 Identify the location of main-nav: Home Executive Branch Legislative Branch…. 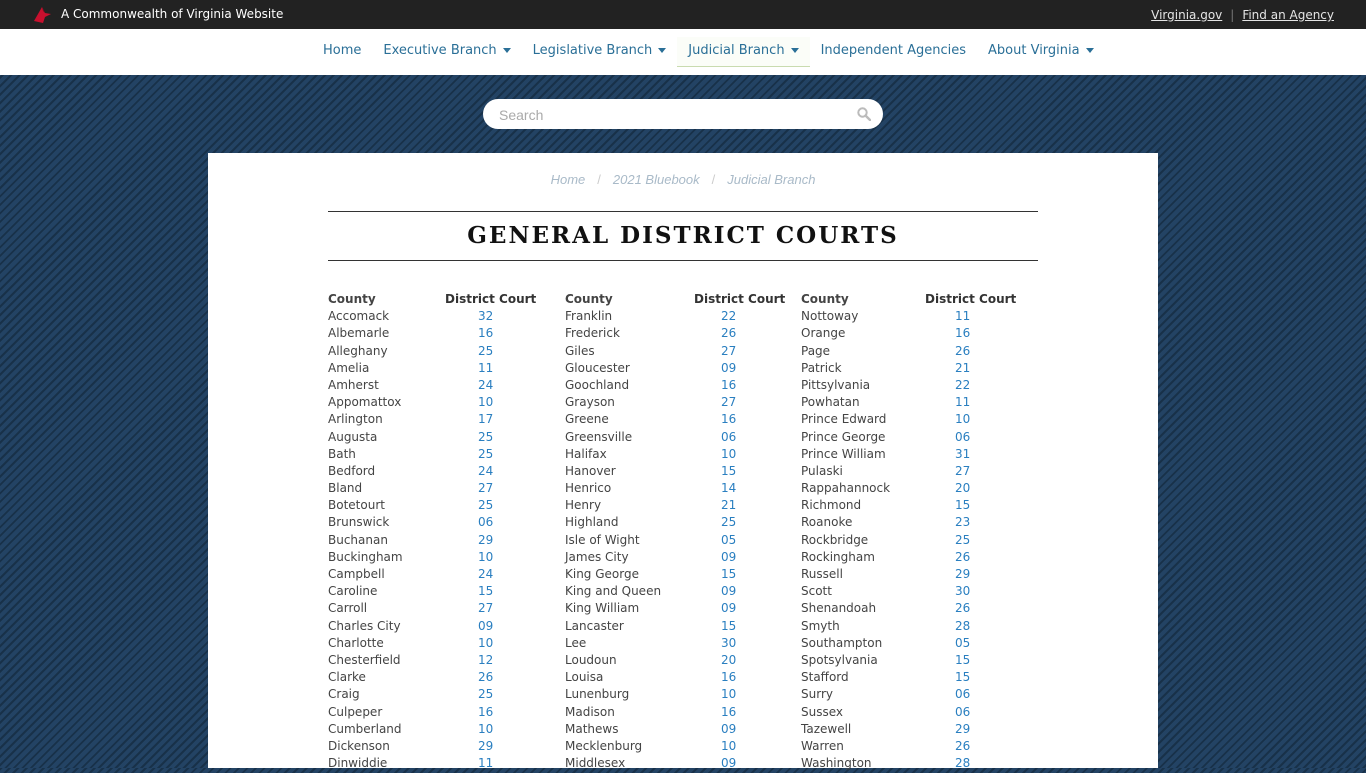
(683, 52).